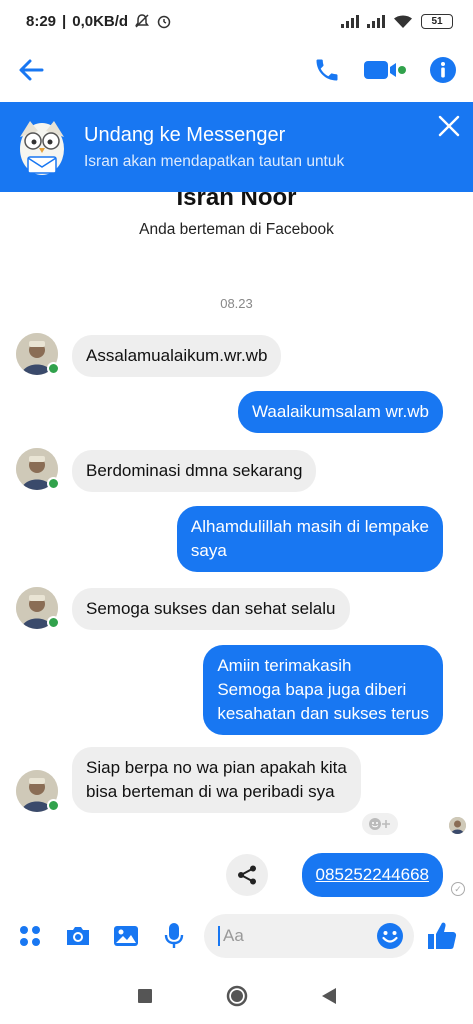  I want to click on smiley-plus-icon, so click(379, 824).